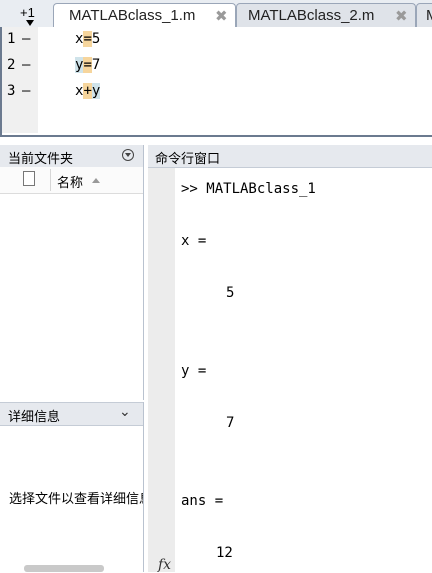 The height and width of the screenshot is (573, 432). Describe the element at coordinates (27, 12) in the screenshot. I see `tab-overflow-label: +1` at that location.